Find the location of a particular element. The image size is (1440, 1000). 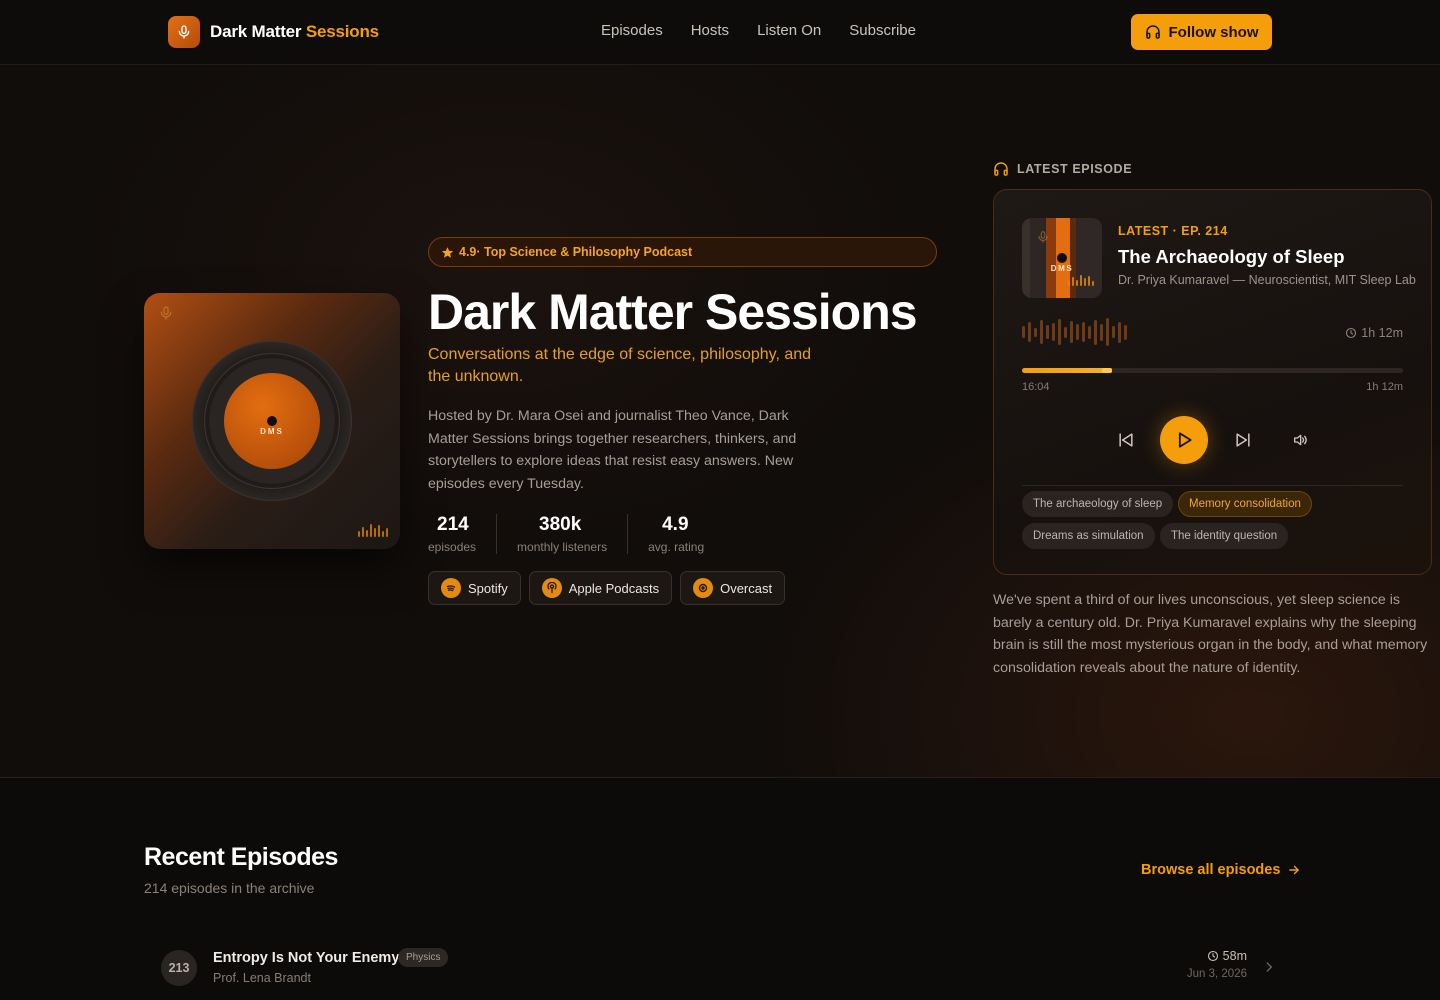

podcast-cover-art: DMS is located at coordinates (272, 421).